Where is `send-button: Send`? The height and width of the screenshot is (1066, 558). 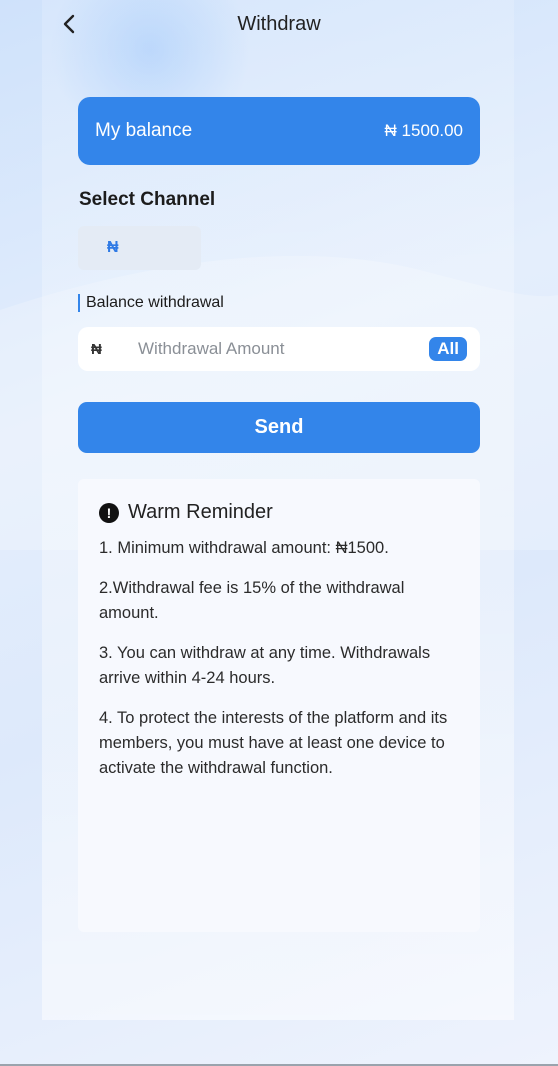 send-button: Send is located at coordinates (279, 427).